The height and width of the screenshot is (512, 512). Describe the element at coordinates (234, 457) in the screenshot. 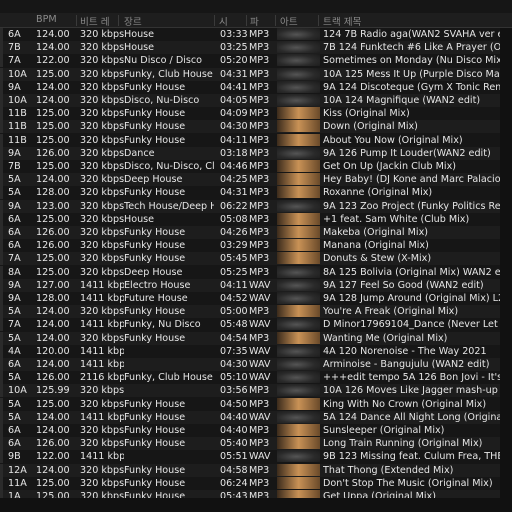

I see `track-time: 05:51` at that location.